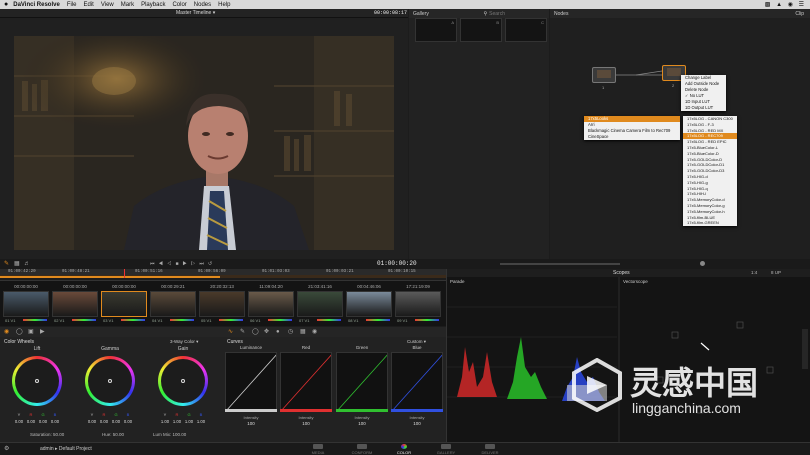 This screenshot has height=455, width=810. What do you see at coordinates (6, 449) in the screenshot?
I see `settings-icon: ⚙` at bounding box center [6, 449].